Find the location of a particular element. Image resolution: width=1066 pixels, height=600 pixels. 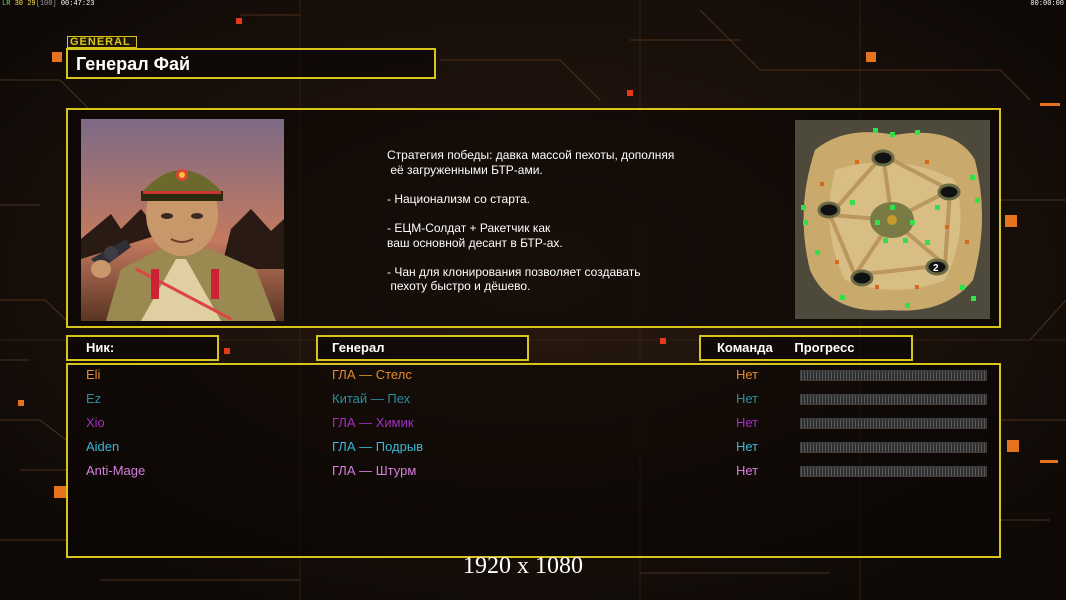

team-progress-header: Команда Прогресс is located at coordinates (806, 348).